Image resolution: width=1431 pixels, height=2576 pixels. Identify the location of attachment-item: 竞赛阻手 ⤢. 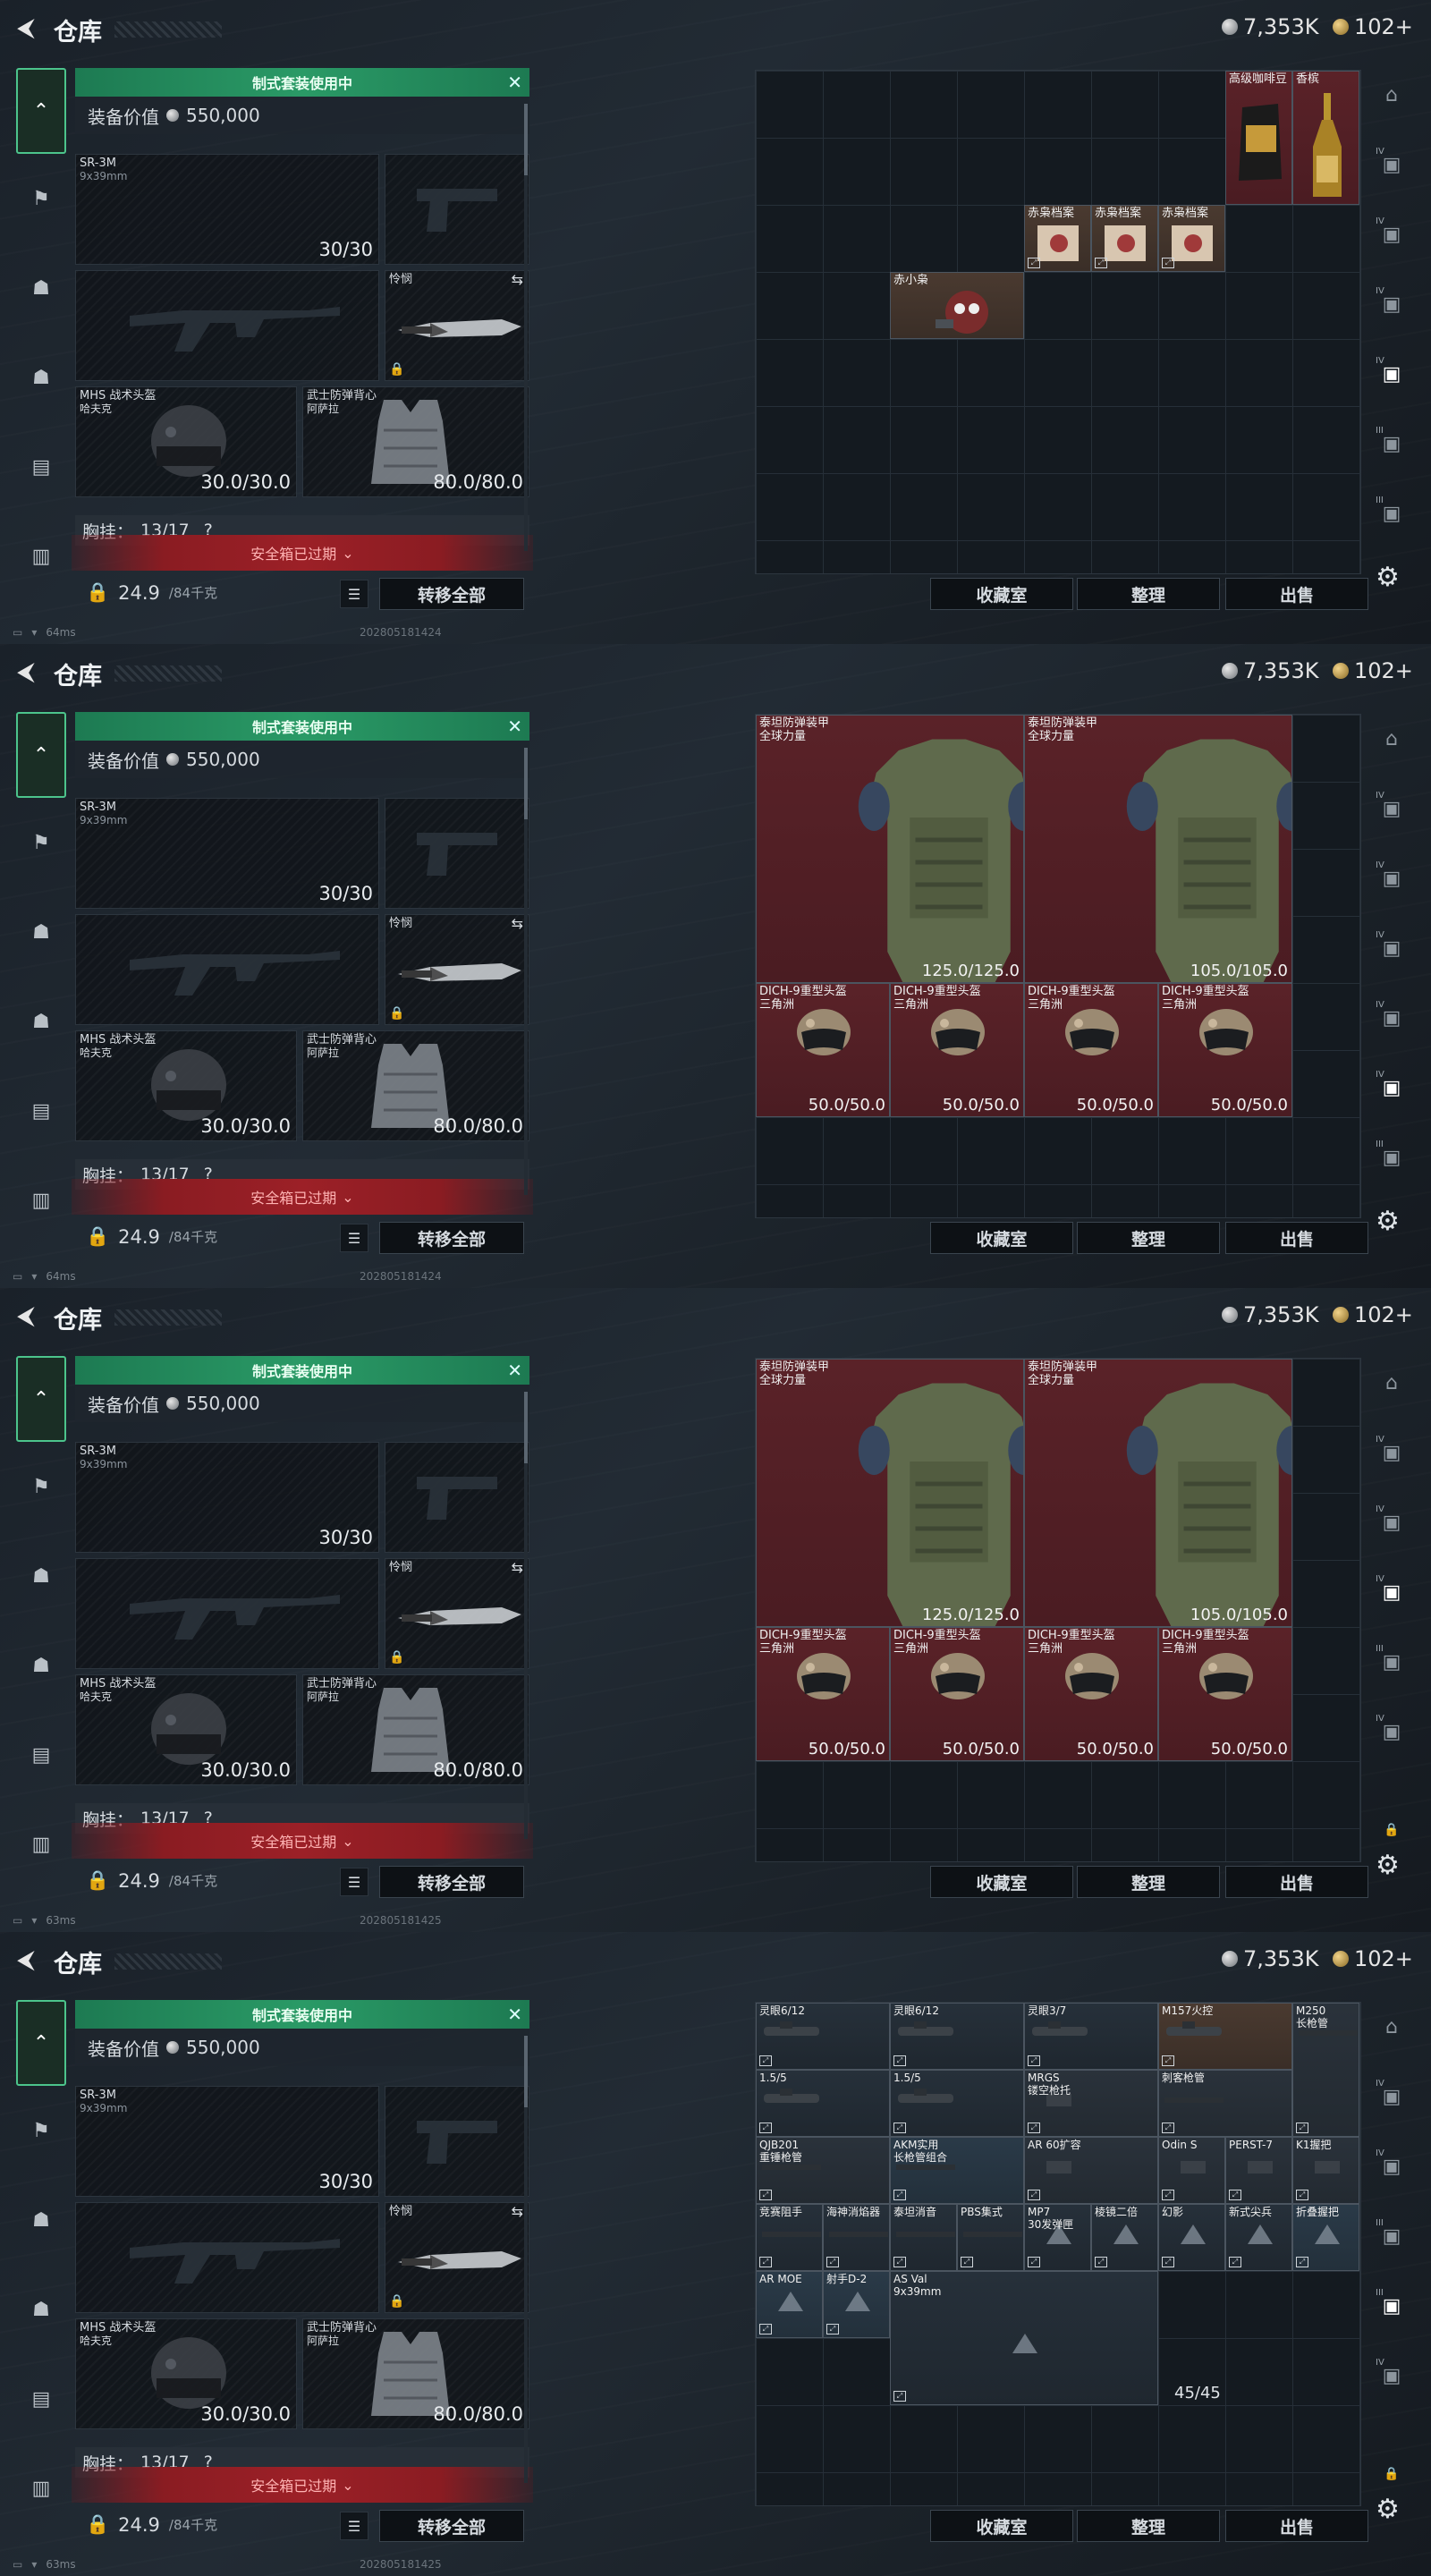
(790, 2237).